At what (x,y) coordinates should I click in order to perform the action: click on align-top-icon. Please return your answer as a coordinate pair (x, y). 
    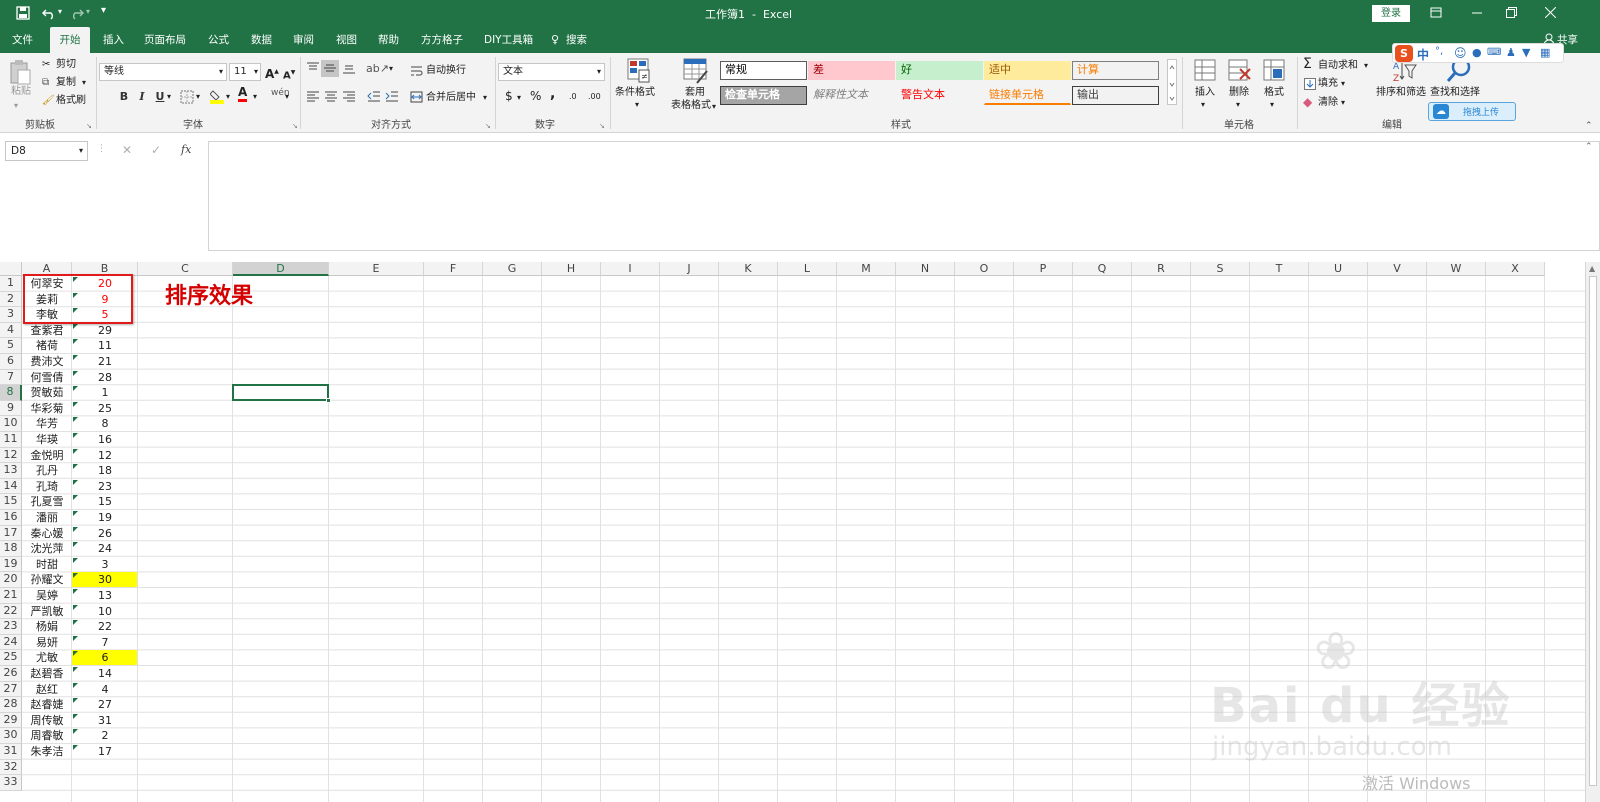
    Looking at the image, I should click on (313, 68).